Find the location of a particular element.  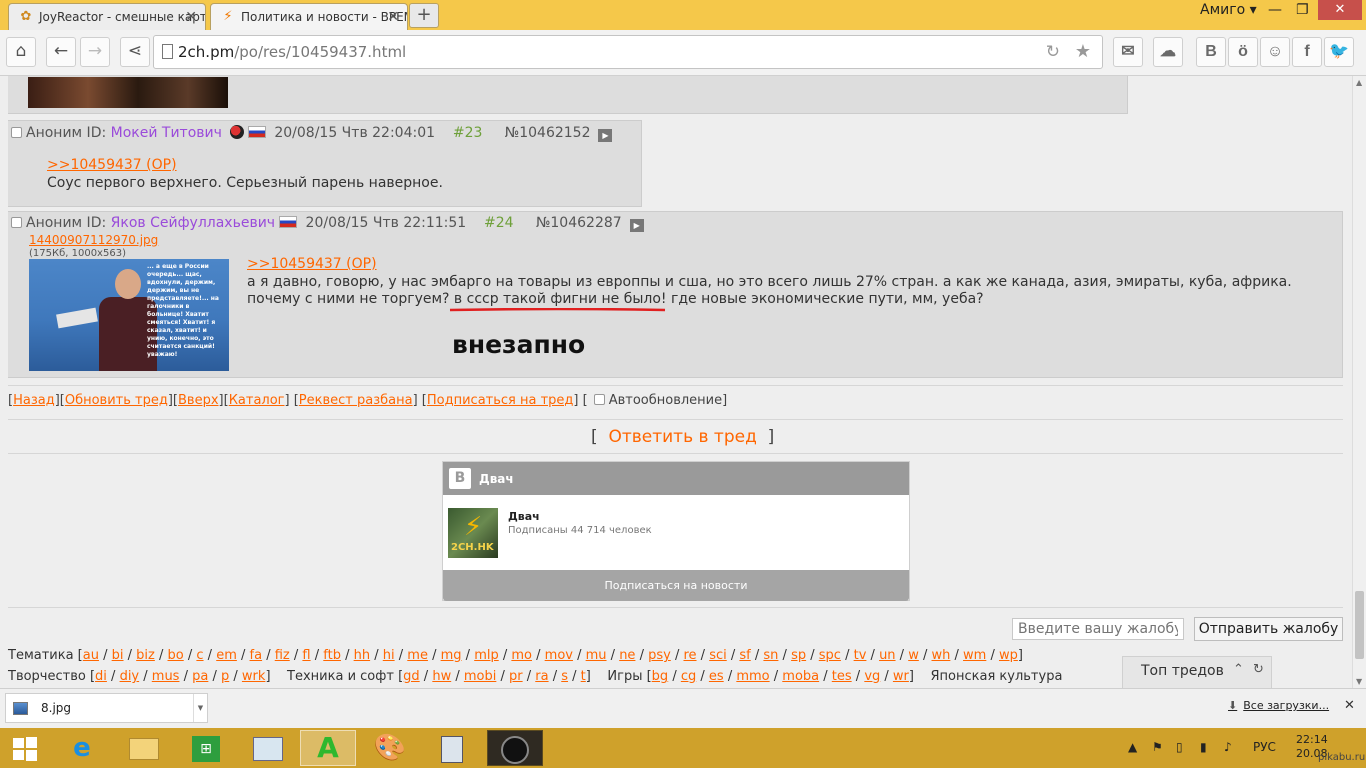

board-link-wp: wp is located at coordinates (1008, 655).